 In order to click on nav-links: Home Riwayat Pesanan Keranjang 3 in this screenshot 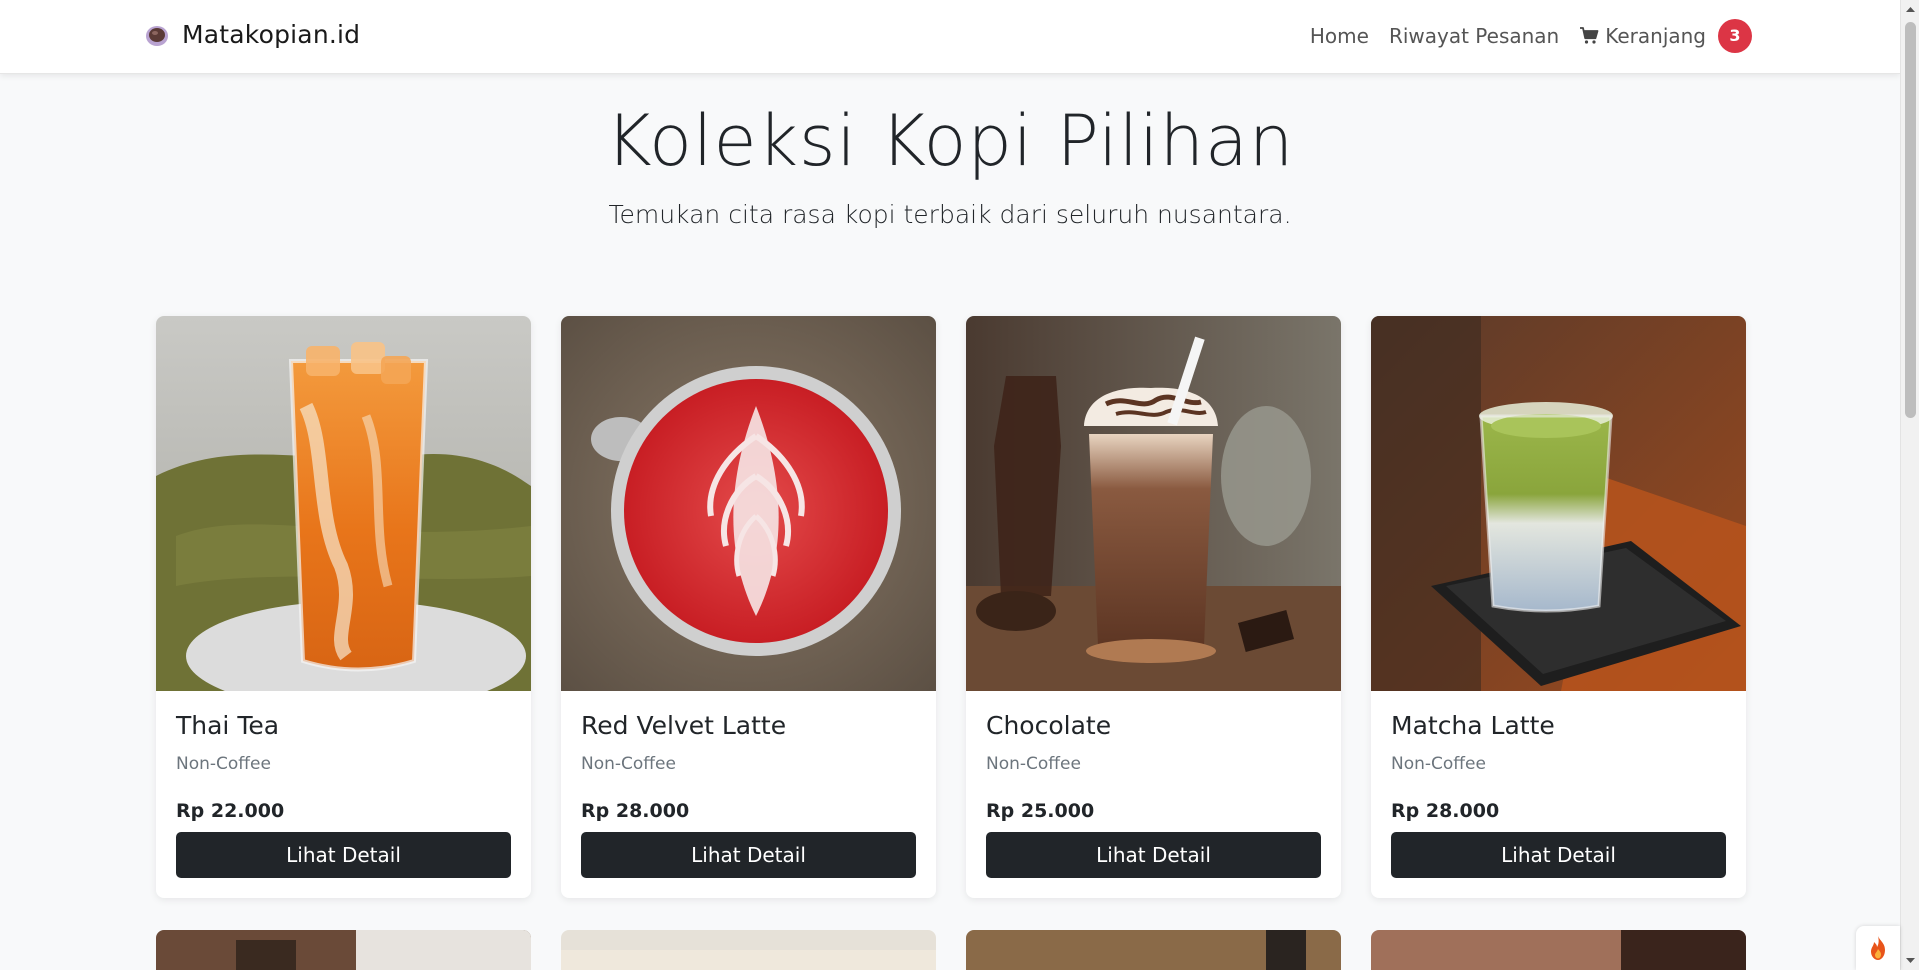, I will do `click(1531, 36)`.